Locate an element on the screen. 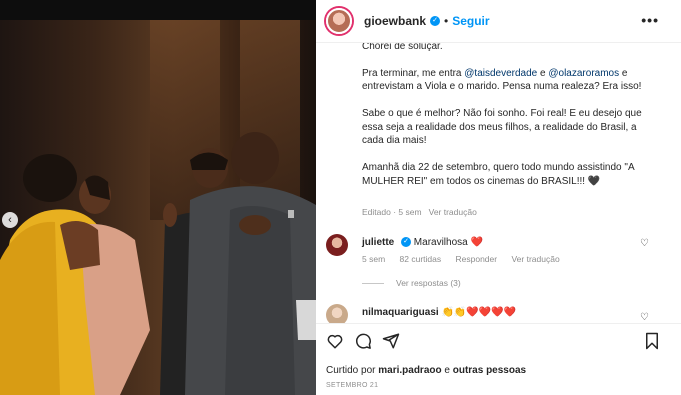  commenter-username: nilmaquariguasi is located at coordinates (400, 312).